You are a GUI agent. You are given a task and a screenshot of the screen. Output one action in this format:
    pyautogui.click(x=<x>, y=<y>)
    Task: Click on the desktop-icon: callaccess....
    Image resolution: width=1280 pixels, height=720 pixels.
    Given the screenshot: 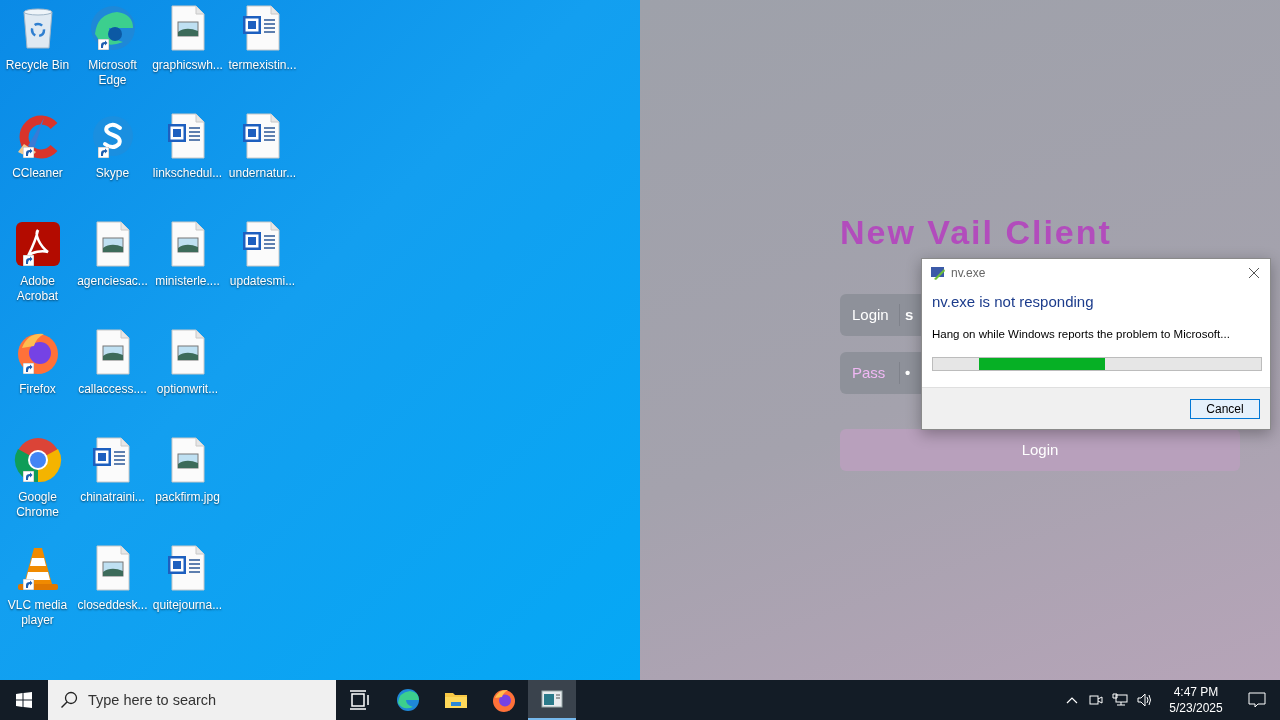 What is the action you would take?
    pyautogui.click(x=112, y=378)
    